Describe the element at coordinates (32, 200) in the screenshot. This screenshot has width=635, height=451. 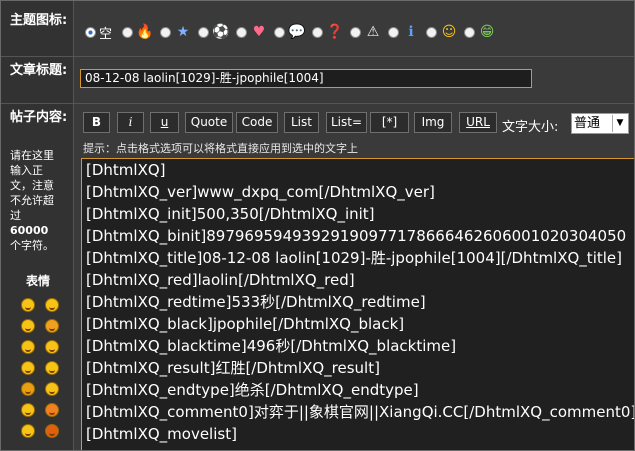
I see `note-line: 不允许超` at that location.